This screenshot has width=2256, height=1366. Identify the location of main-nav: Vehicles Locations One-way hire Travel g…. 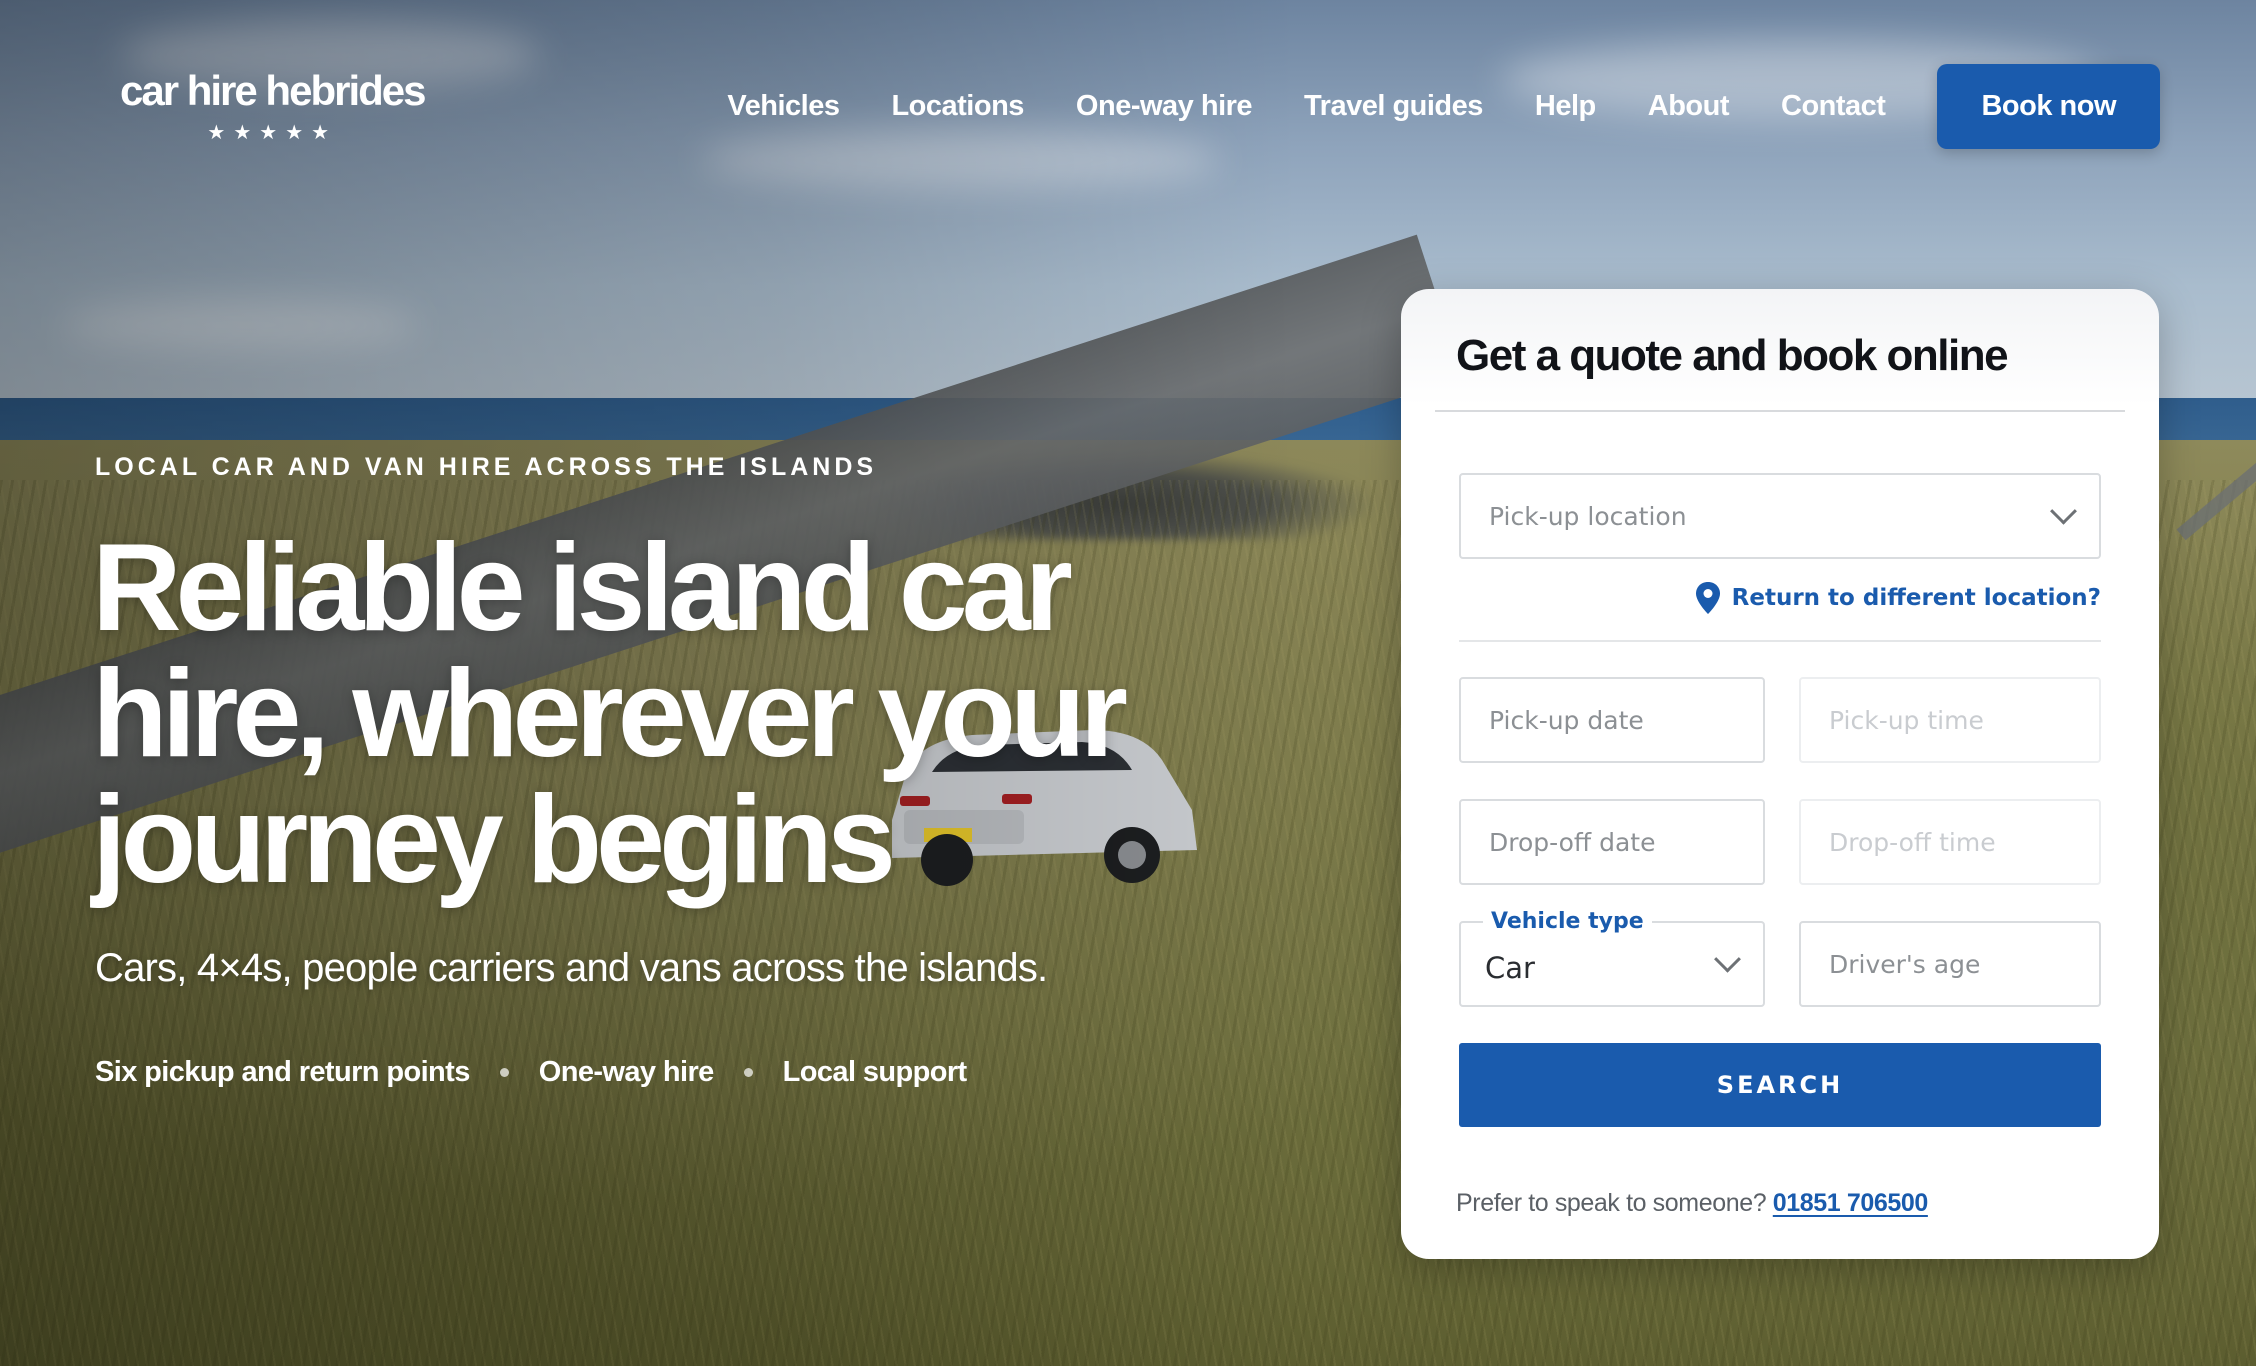
(1443, 106).